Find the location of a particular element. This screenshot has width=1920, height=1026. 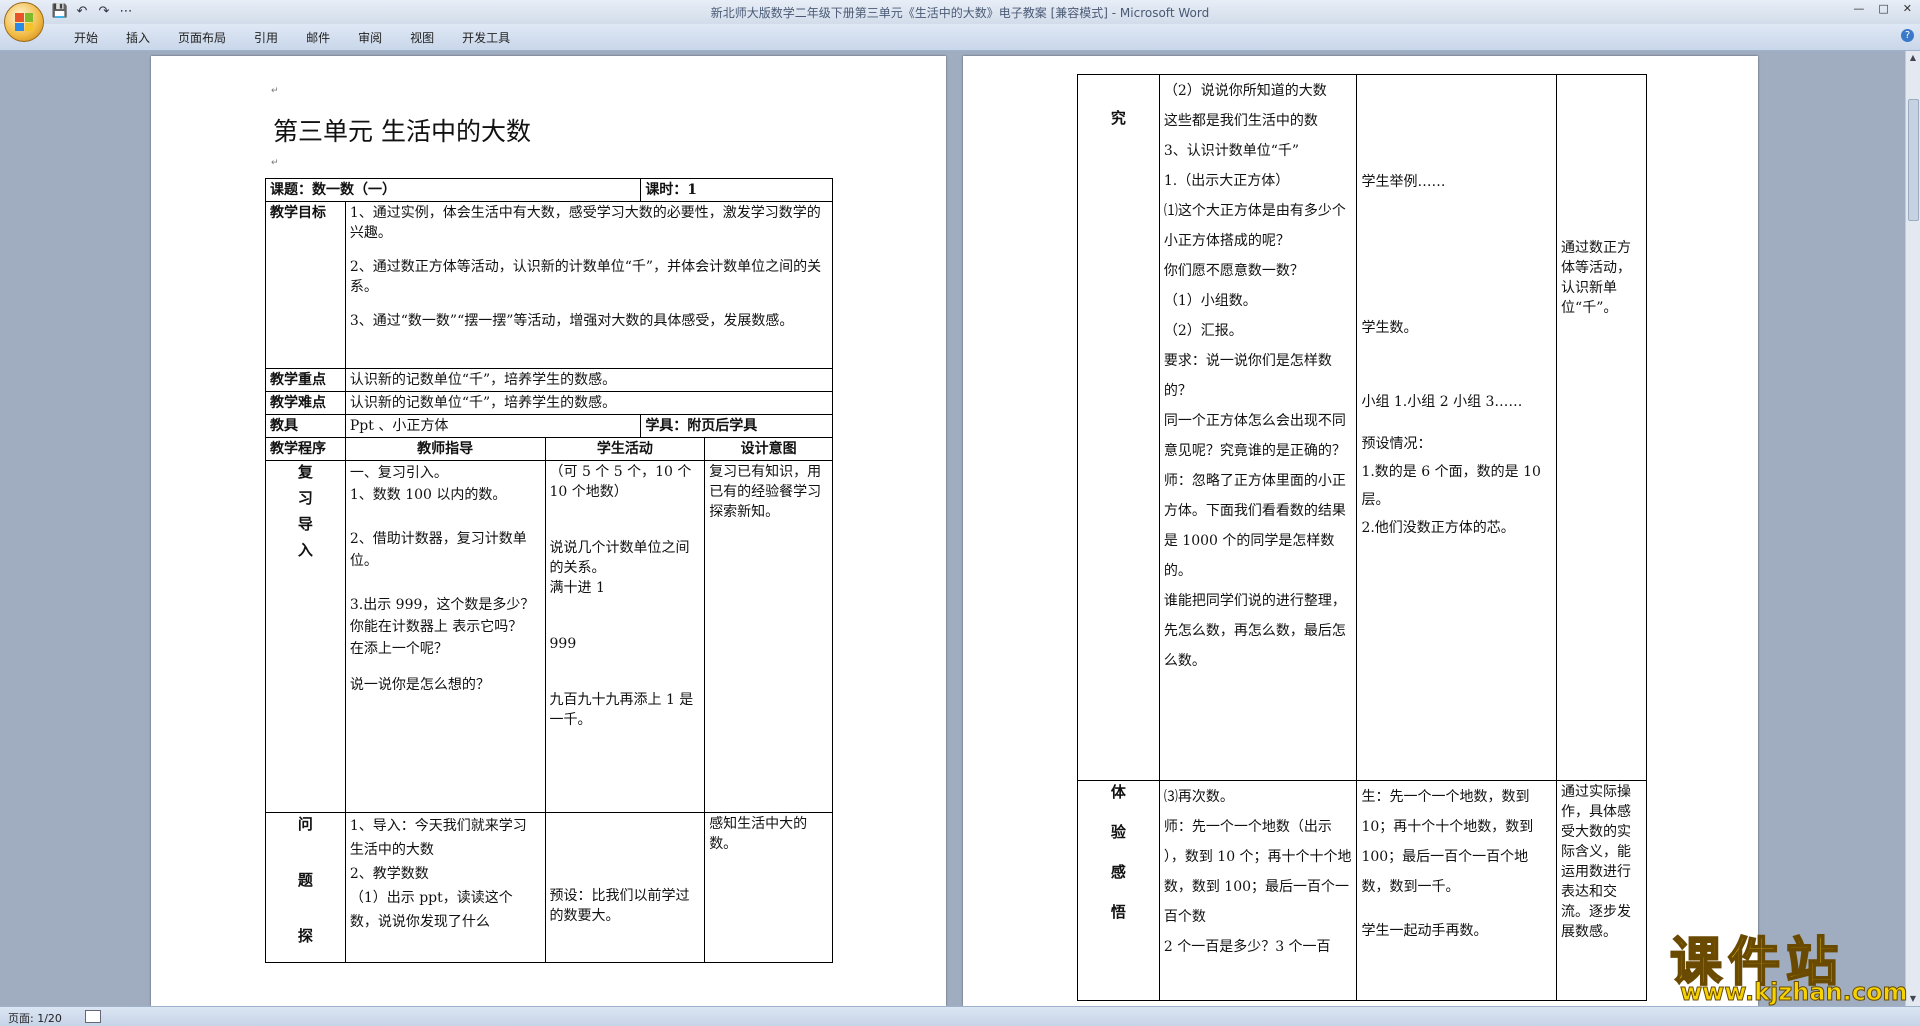

proofing-status-icon is located at coordinates (93, 1016).